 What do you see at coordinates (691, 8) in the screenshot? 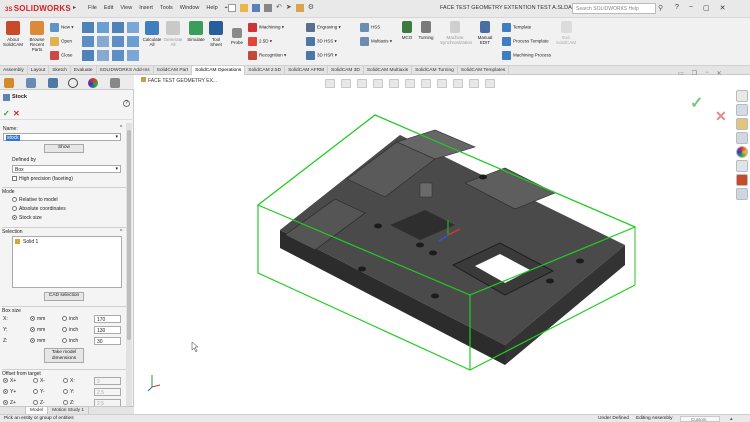
I see `minimize-button: −` at bounding box center [691, 8].